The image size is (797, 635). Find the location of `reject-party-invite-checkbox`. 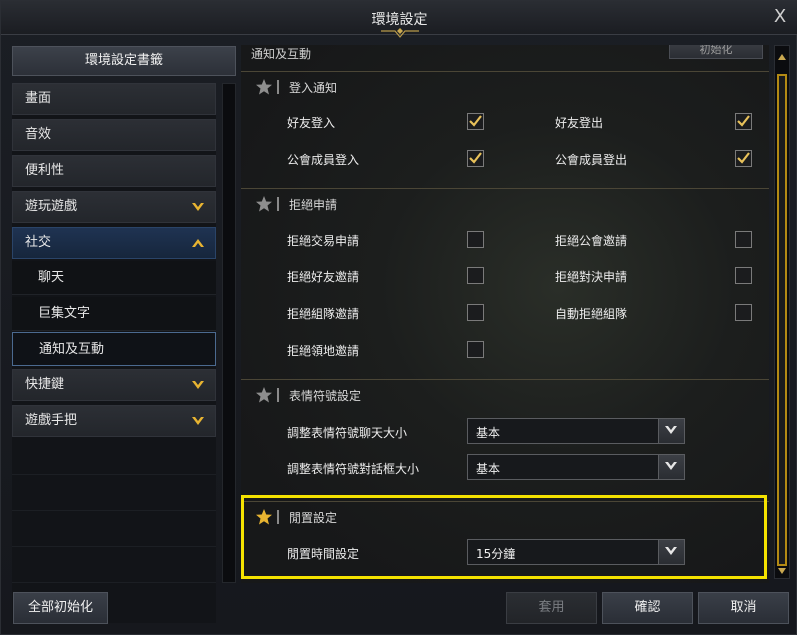

reject-party-invite-checkbox is located at coordinates (475, 312).